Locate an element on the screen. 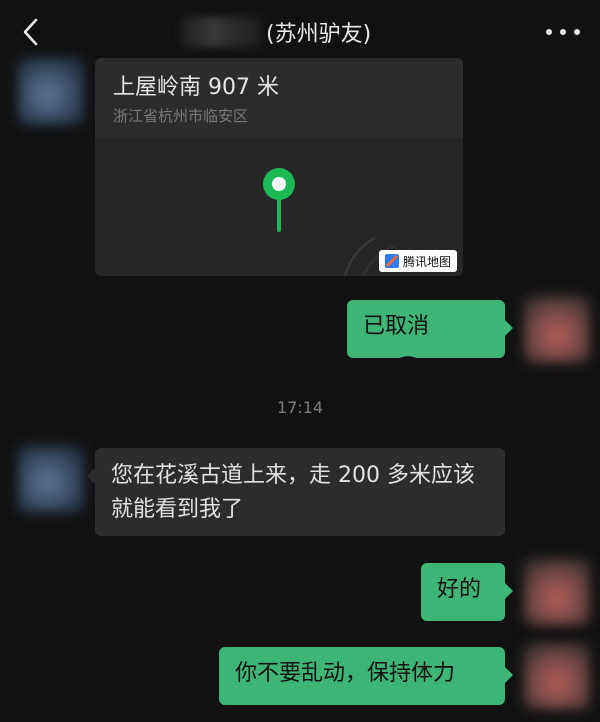 This screenshot has height=722, width=600. chevron-left-icon is located at coordinates (32, 32).